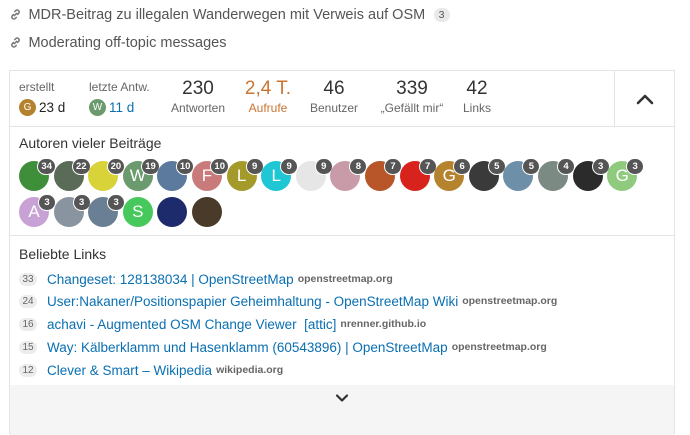  I want to click on stat-replies: 230 Antworten, so click(198, 93).